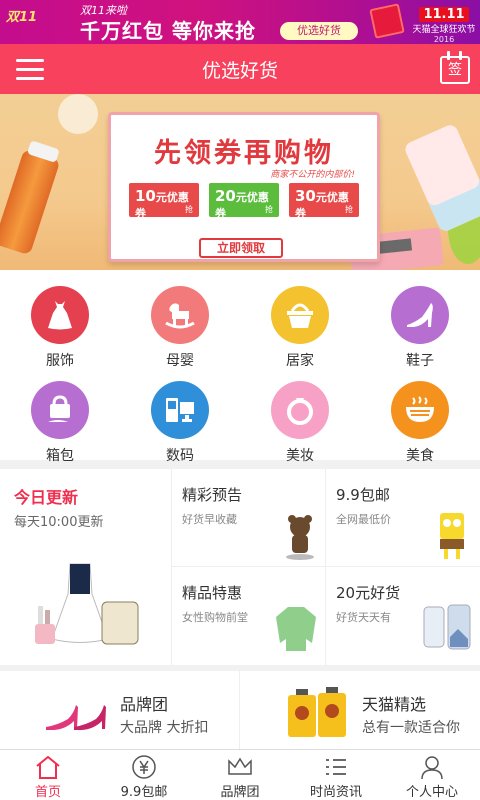 This screenshot has width=480, height=800. Describe the element at coordinates (444, 23) in the screenshot. I see `tmall-logo: 11.11 天猫全球狂欢节 2016` at that location.